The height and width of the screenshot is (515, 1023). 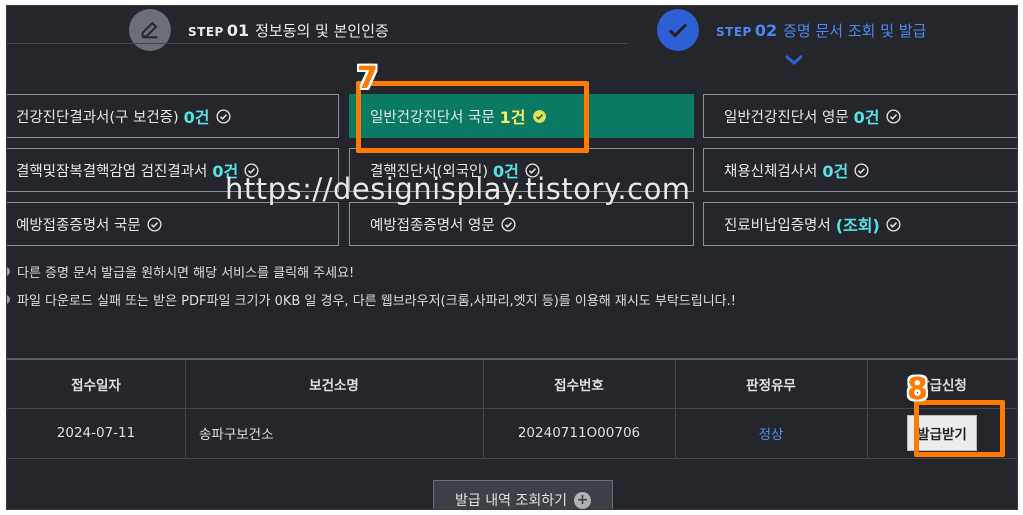 I want to click on td-date: 2024-07-11, so click(x=96, y=433).